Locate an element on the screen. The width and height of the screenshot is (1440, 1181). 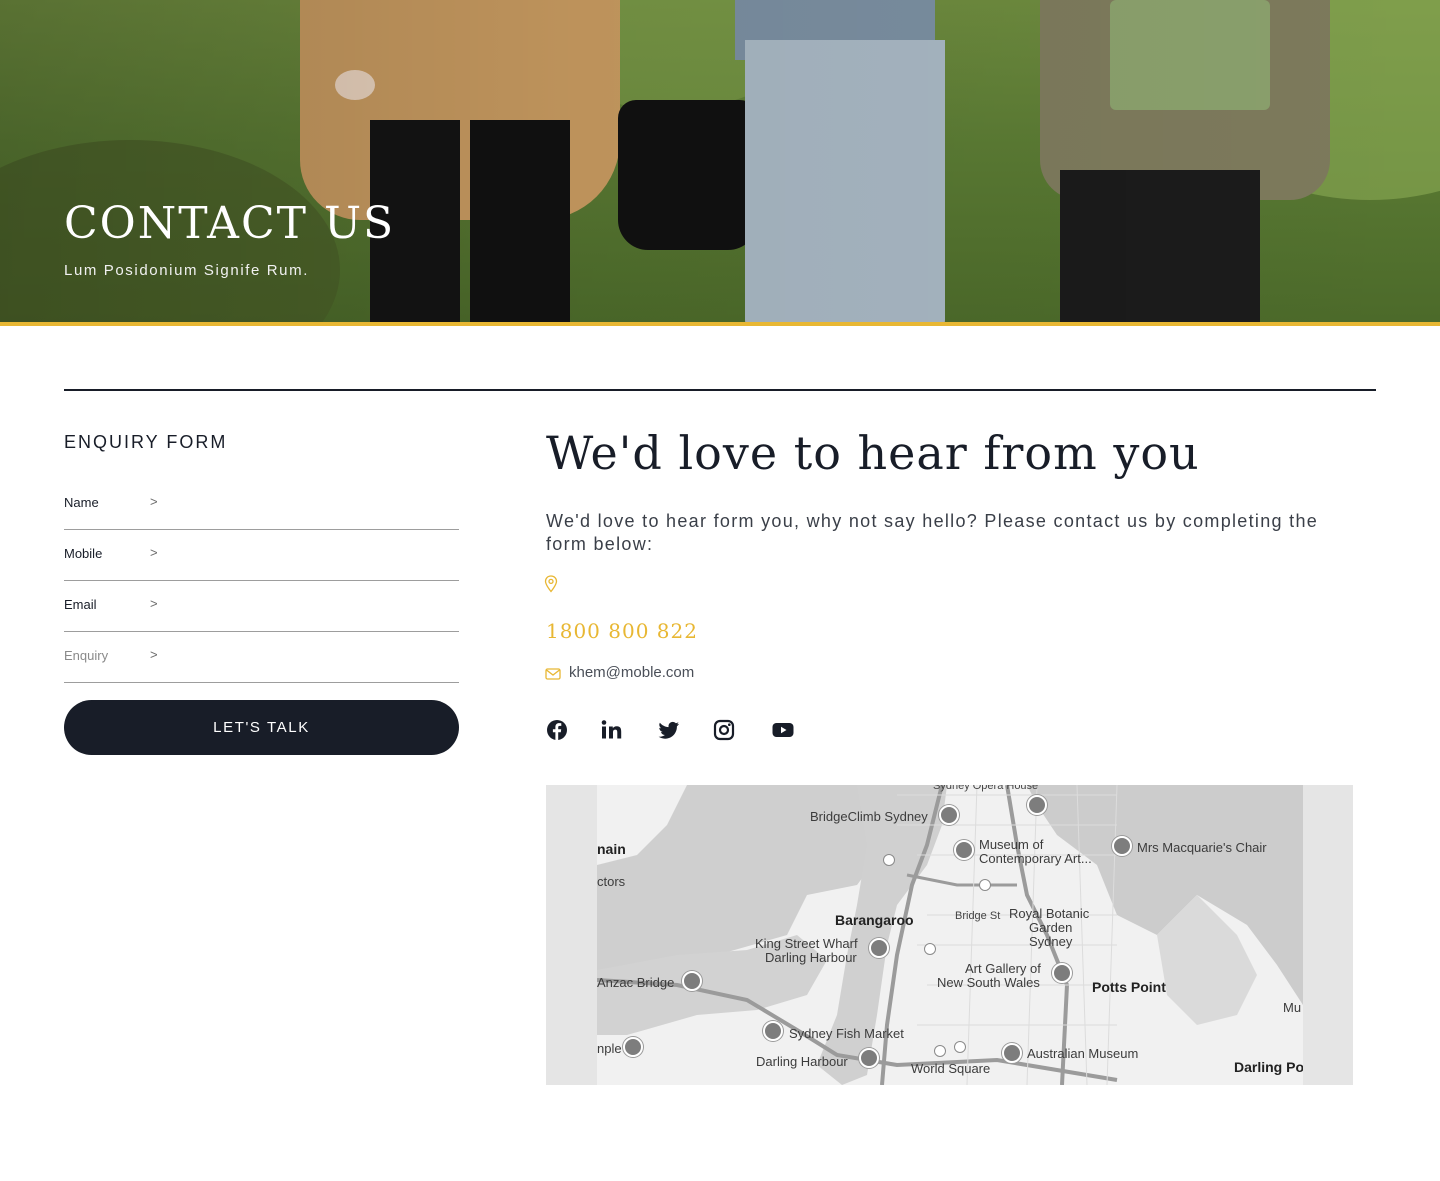
page-title: CONTACT US is located at coordinates (230, 223).